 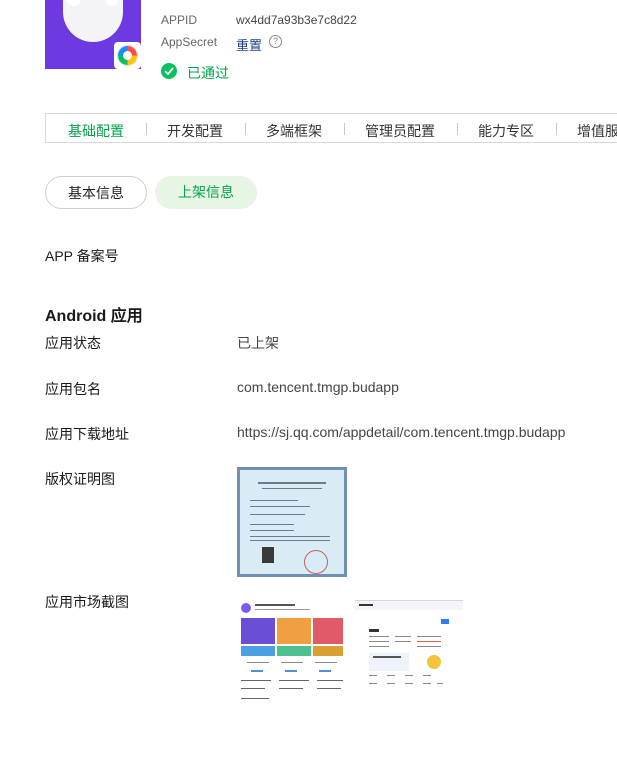 I want to click on market-screenshots-label: 应用市场截图, so click(x=87, y=602).